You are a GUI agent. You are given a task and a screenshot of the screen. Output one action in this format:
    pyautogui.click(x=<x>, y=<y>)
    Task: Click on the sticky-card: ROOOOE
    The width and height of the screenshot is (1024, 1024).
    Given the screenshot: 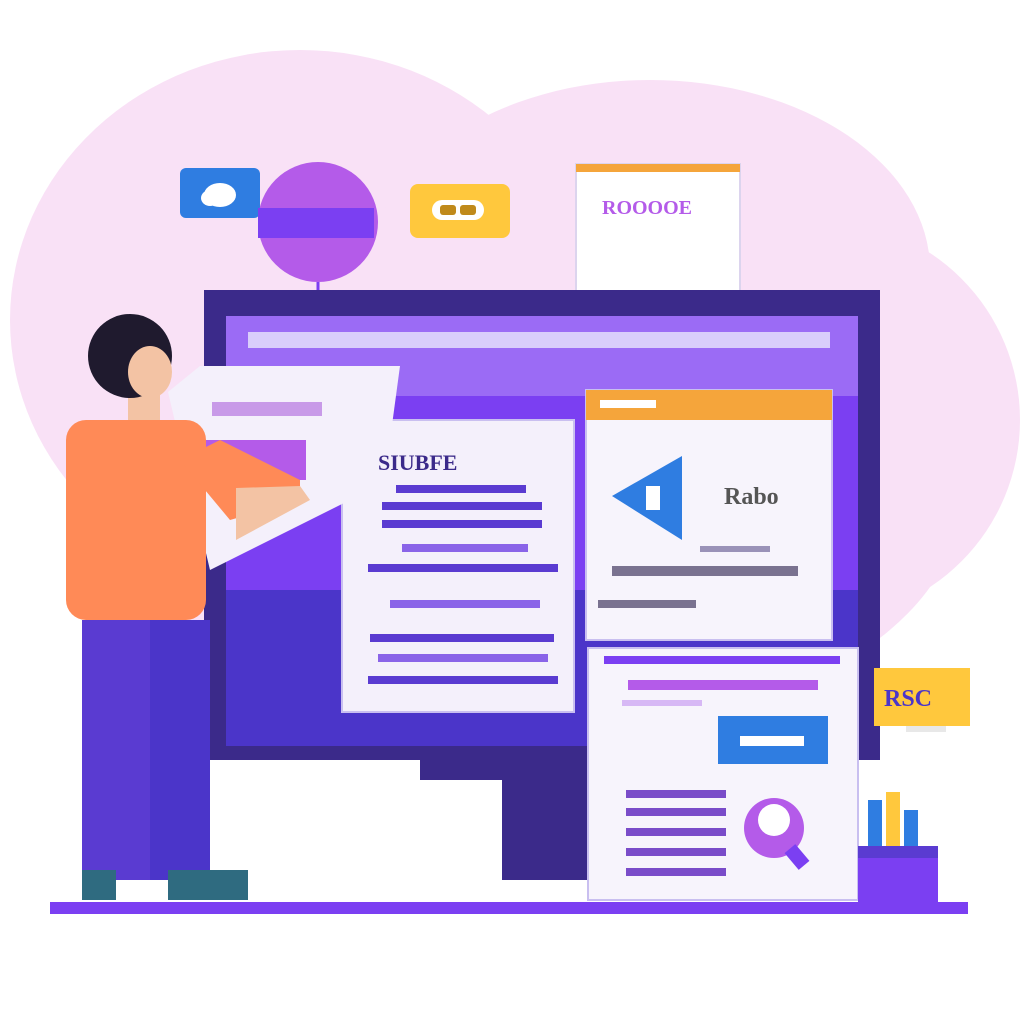 What is the action you would take?
    pyautogui.click(x=658, y=228)
    